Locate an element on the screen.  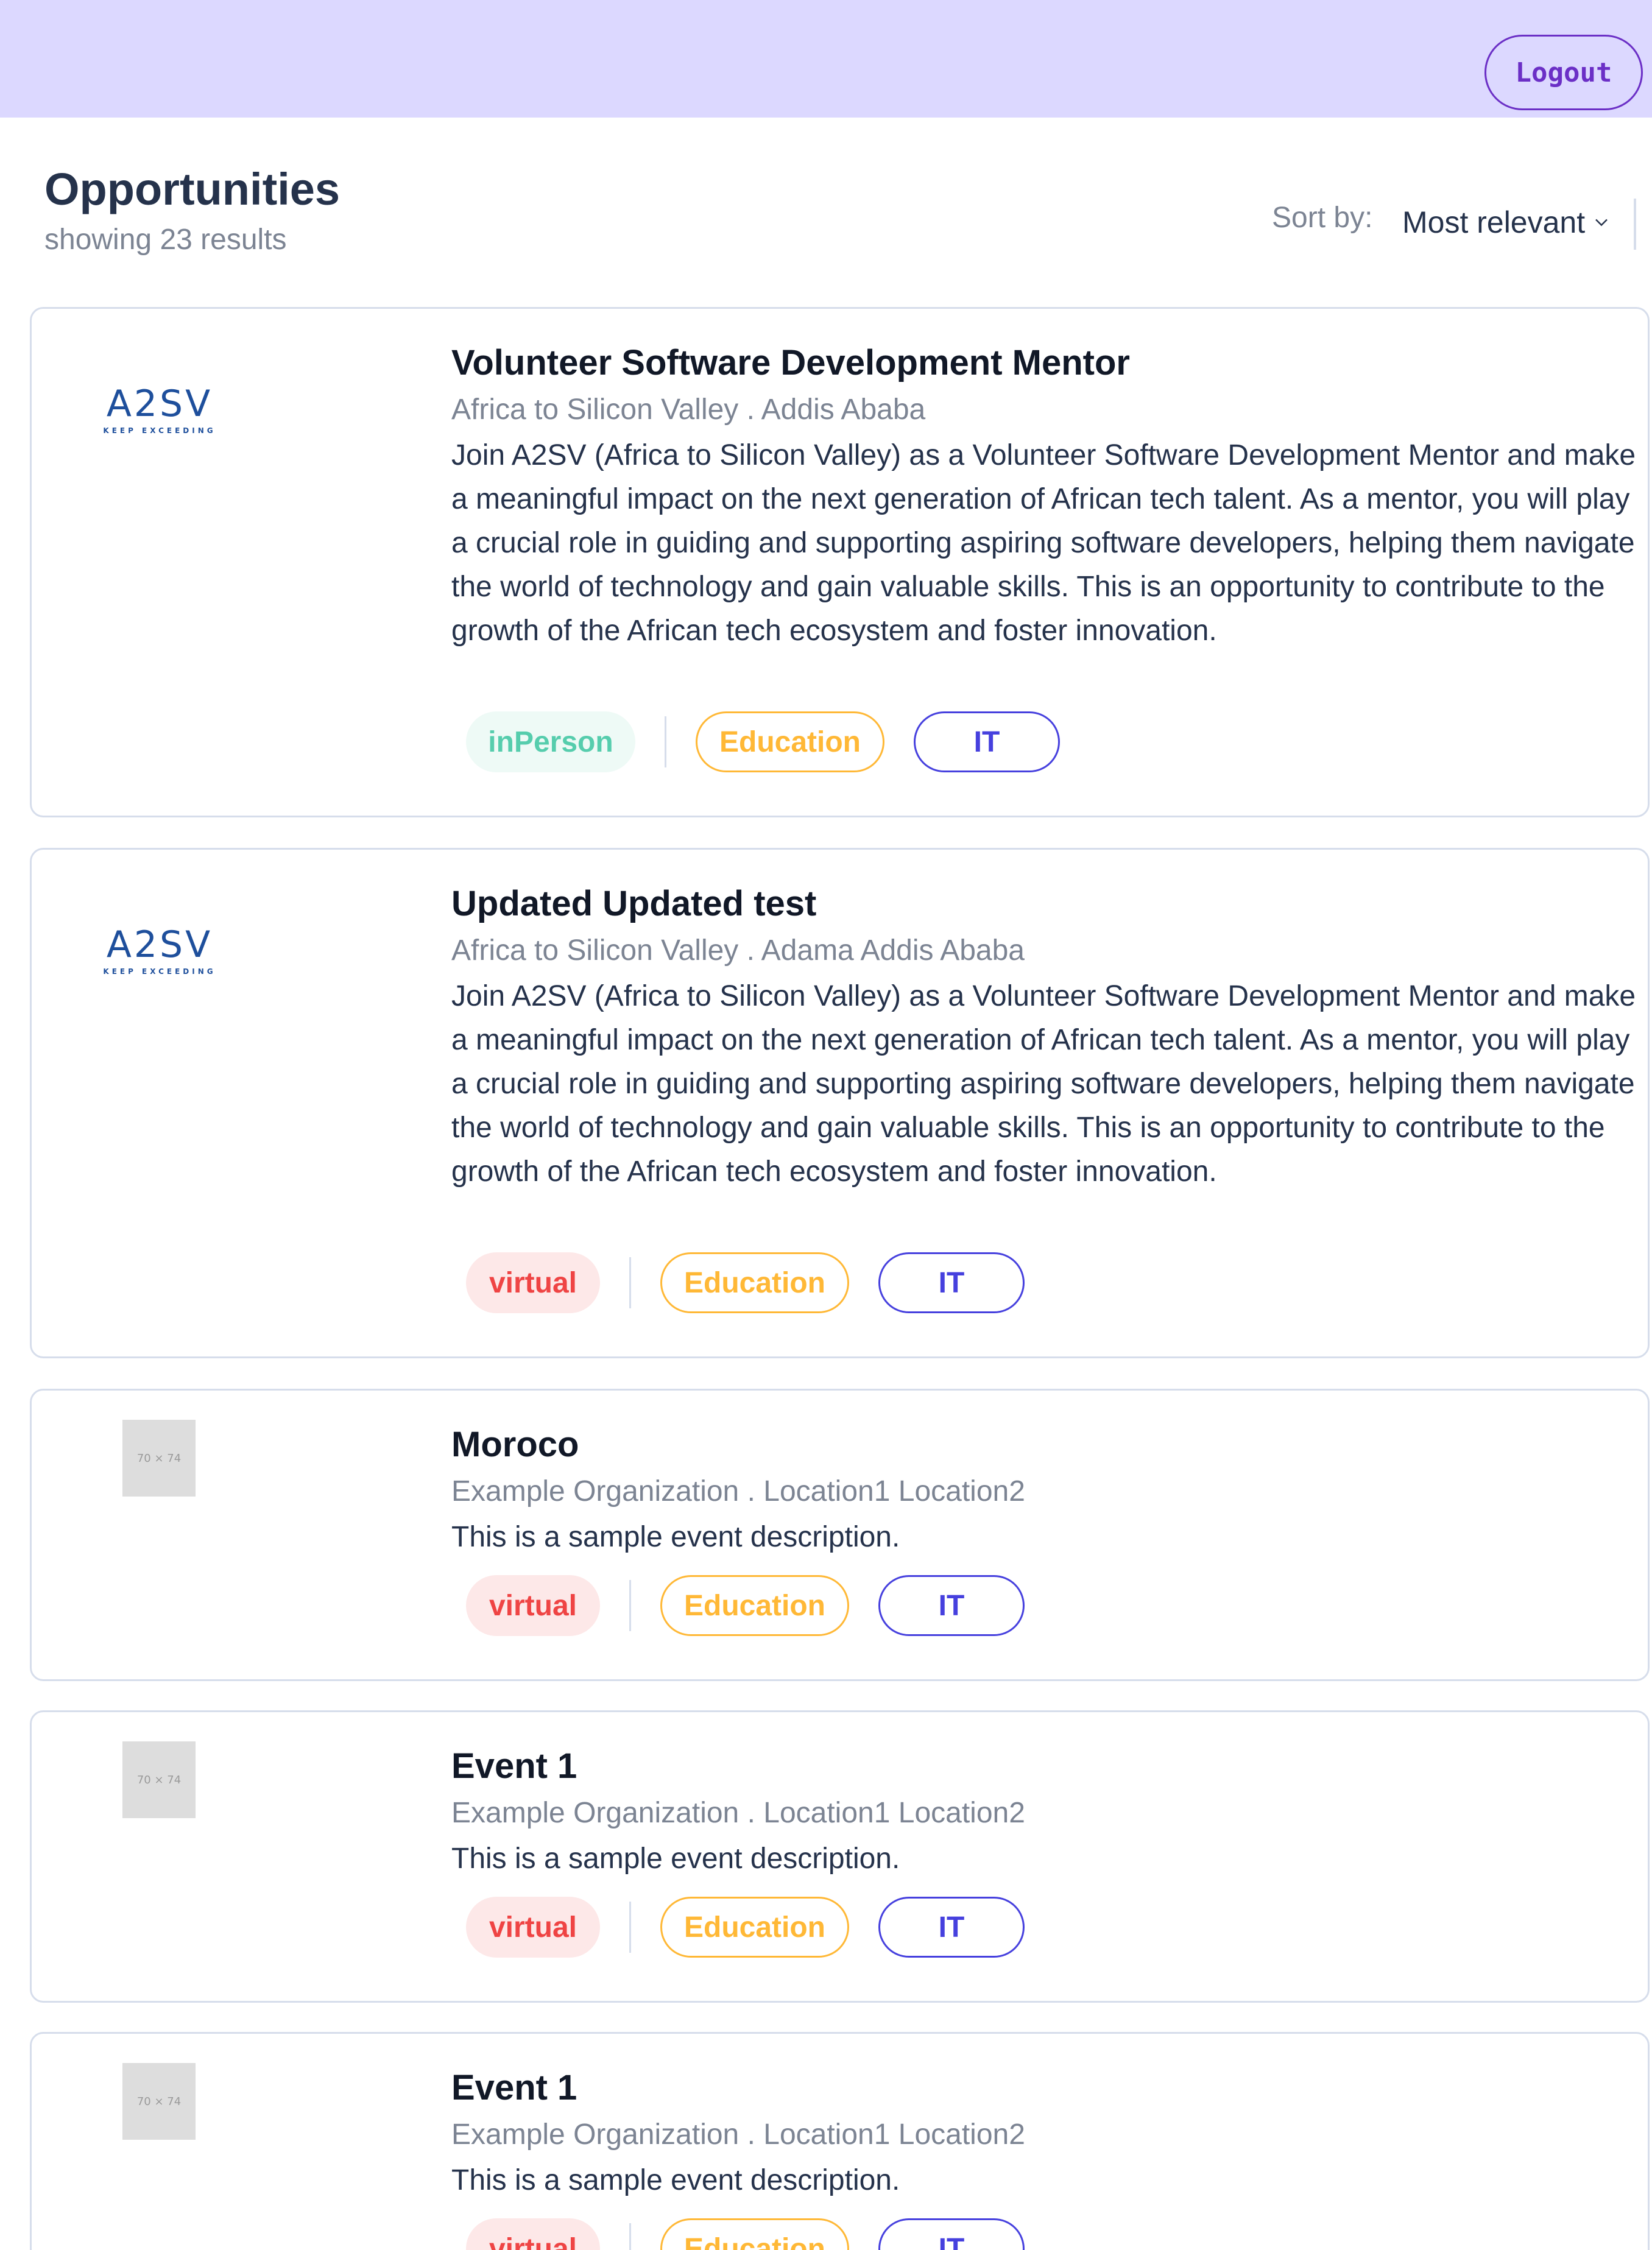
tag-row: inPerson Education IT is located at coordinates (763, 741).